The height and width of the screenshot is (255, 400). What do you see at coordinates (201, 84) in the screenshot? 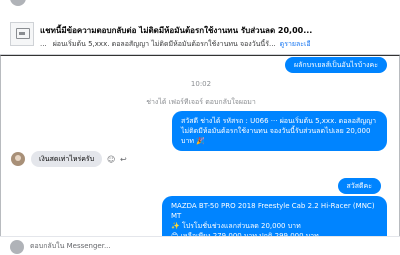
I see `message-timestamp: 10:02` at bounding box center [201, 84].